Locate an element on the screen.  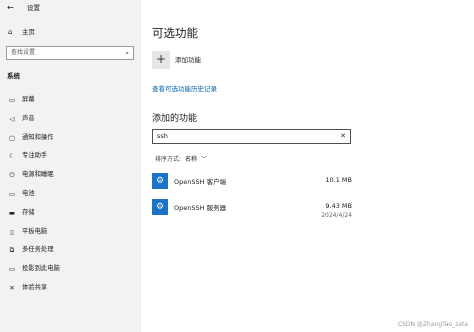
display-icon: ▭ is located at coordinates (12, 100).